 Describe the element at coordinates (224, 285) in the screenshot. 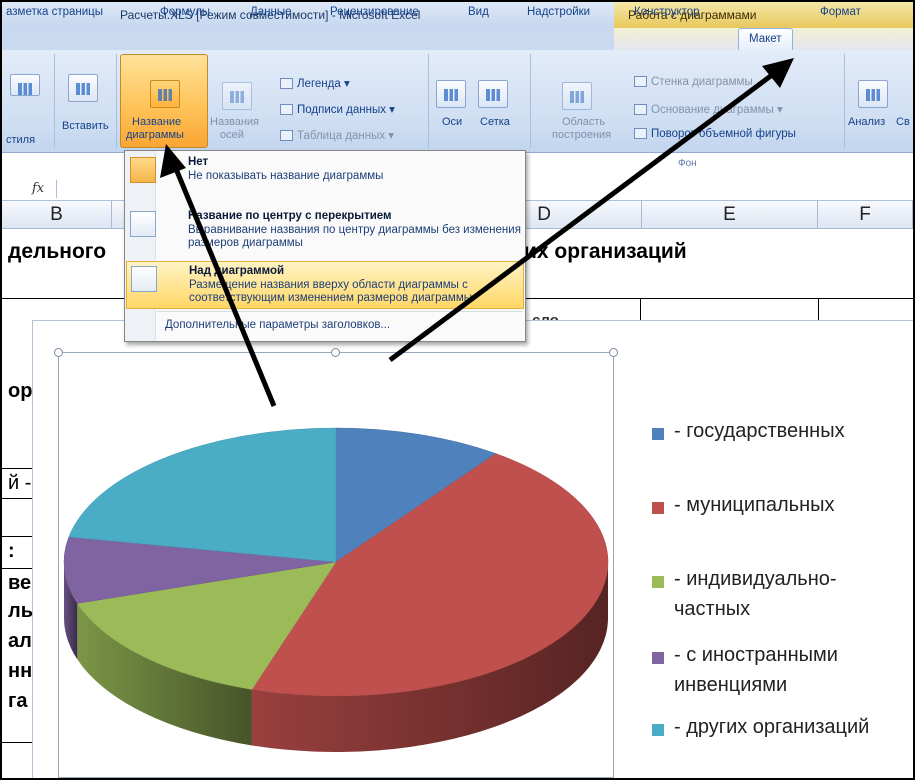

I see `arrow-line` at that location.